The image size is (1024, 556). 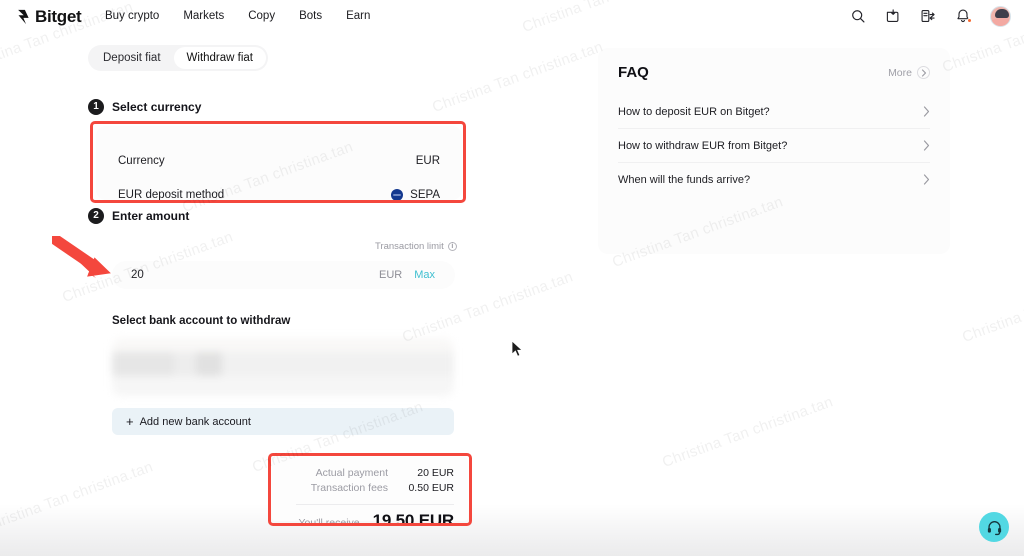 I want to click on faq-more-button: More, so click(x=909, y=72).